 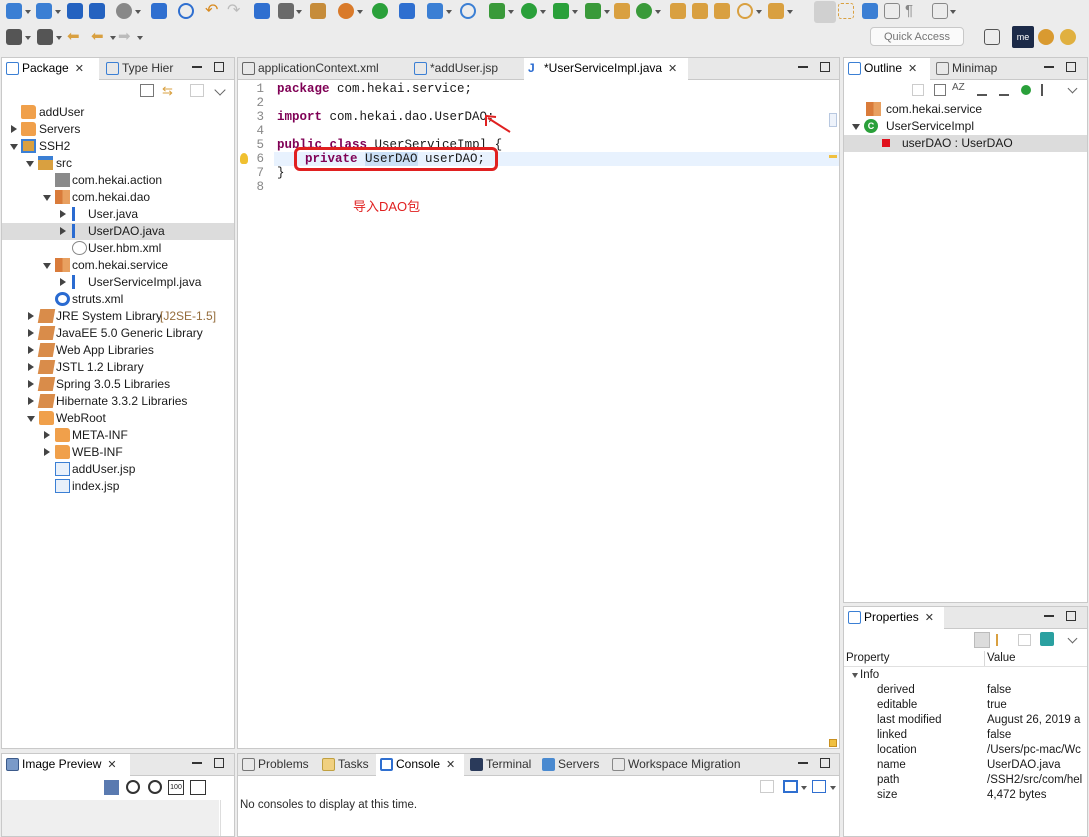 What do you see at coordinates (833, 743) in the screenshot?
I see `overview-status-icon` at bounding box center [833, 743].